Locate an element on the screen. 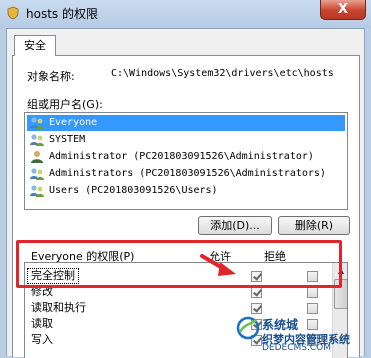 The width and height of the screenshot is (371, 358). user-icon is located at coordinates (37, 157).